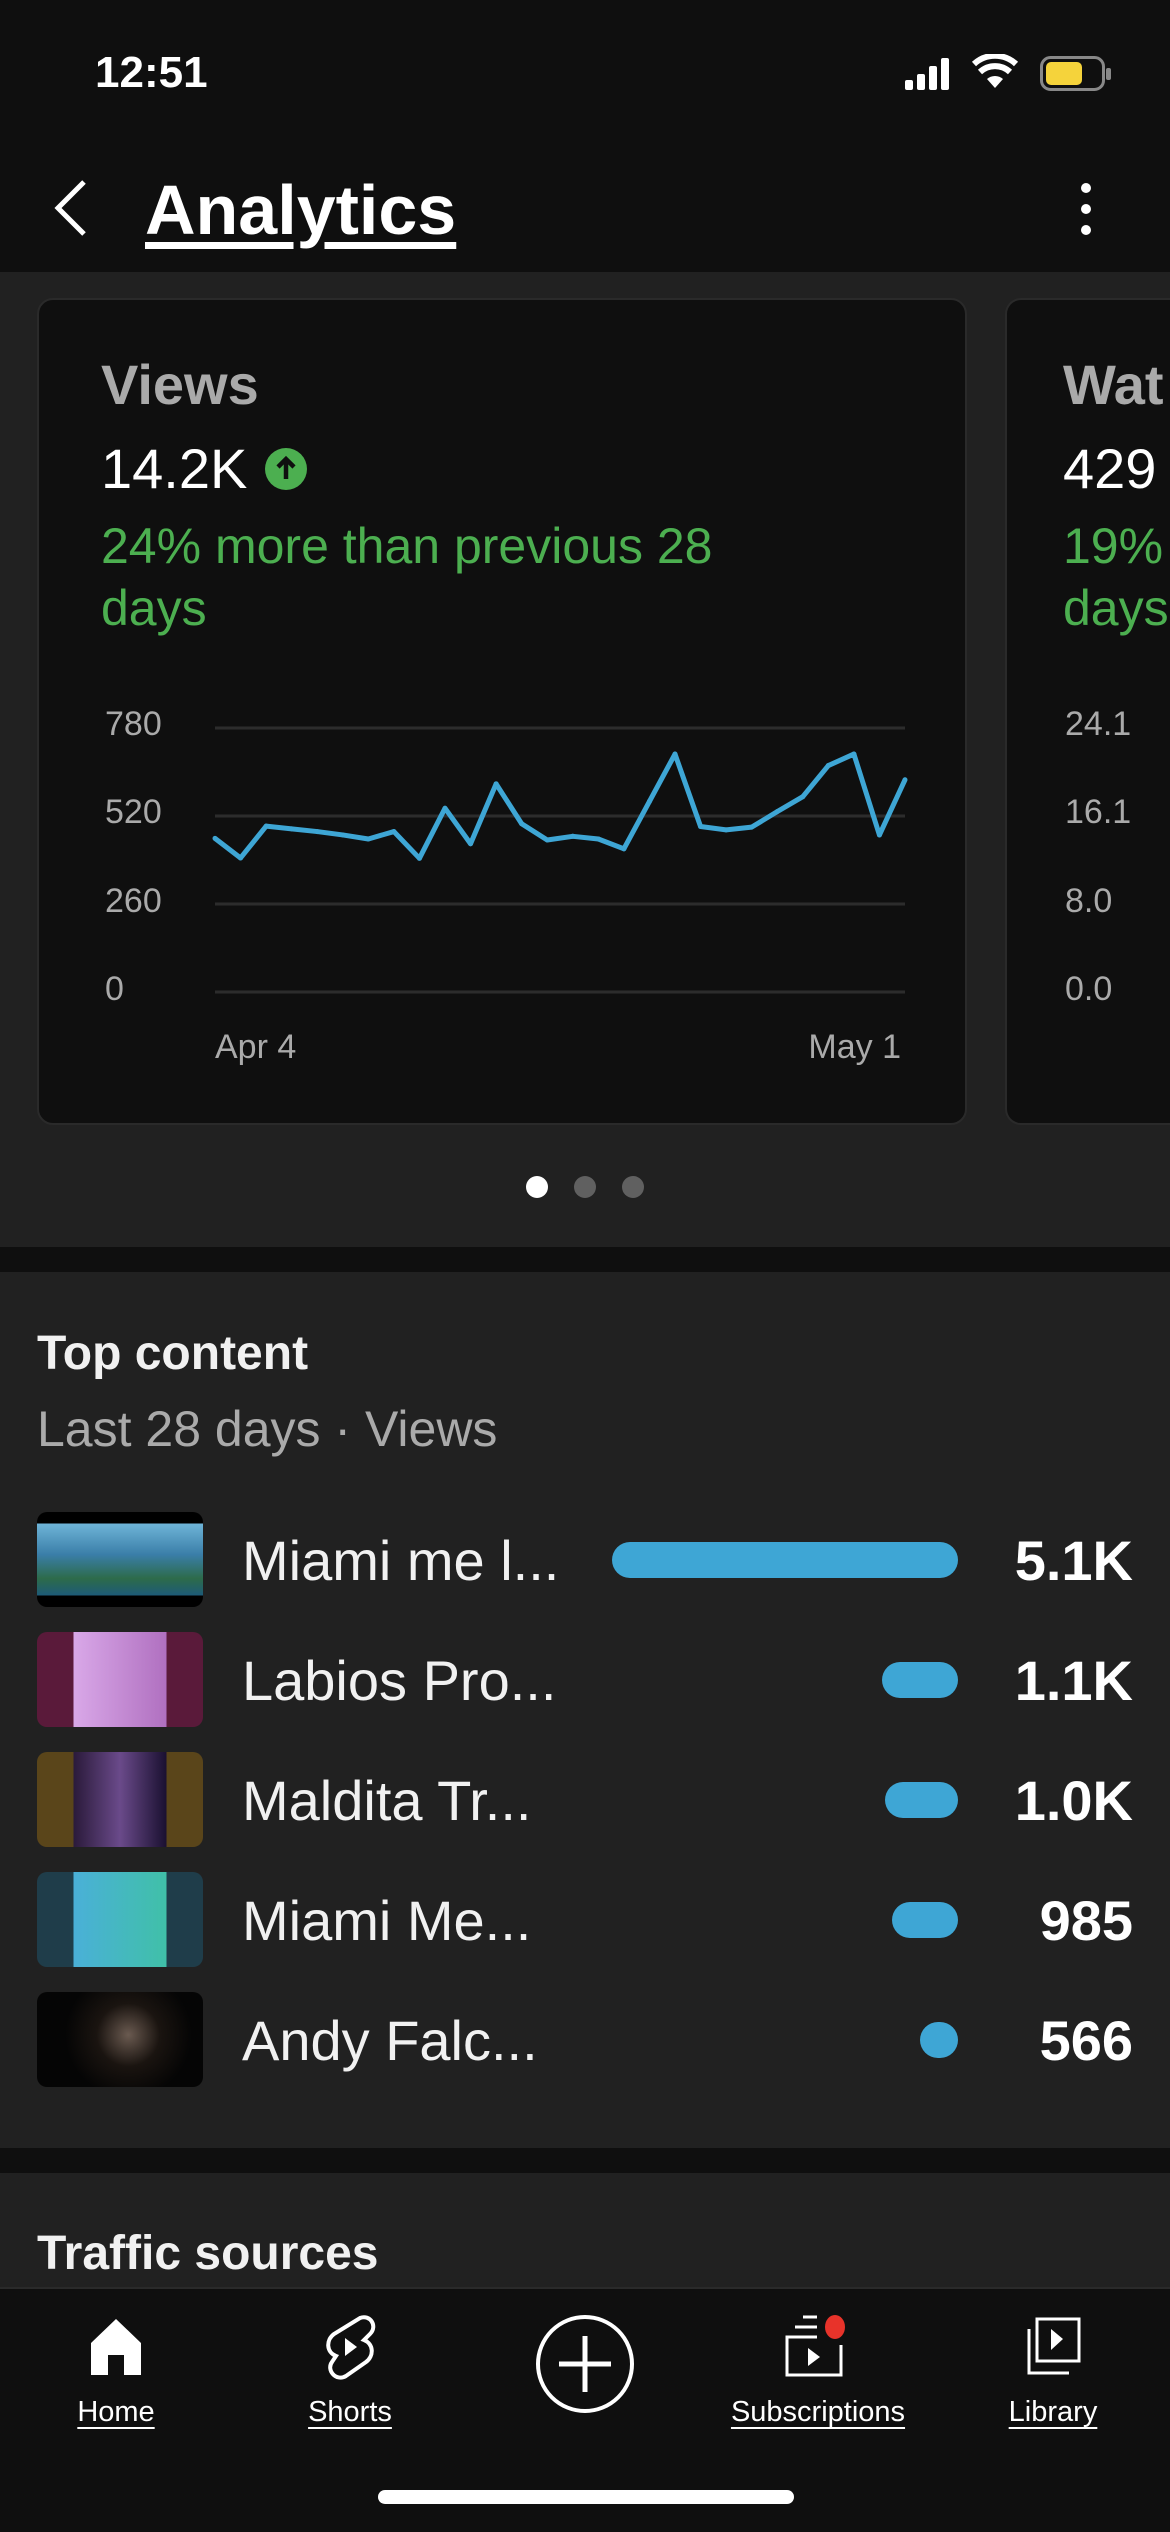 This screenshot has width=1170, height=2532. Describe the element at coordinates (815, 2345) in the screenshot. I see `subscriptions-icon` at that location.